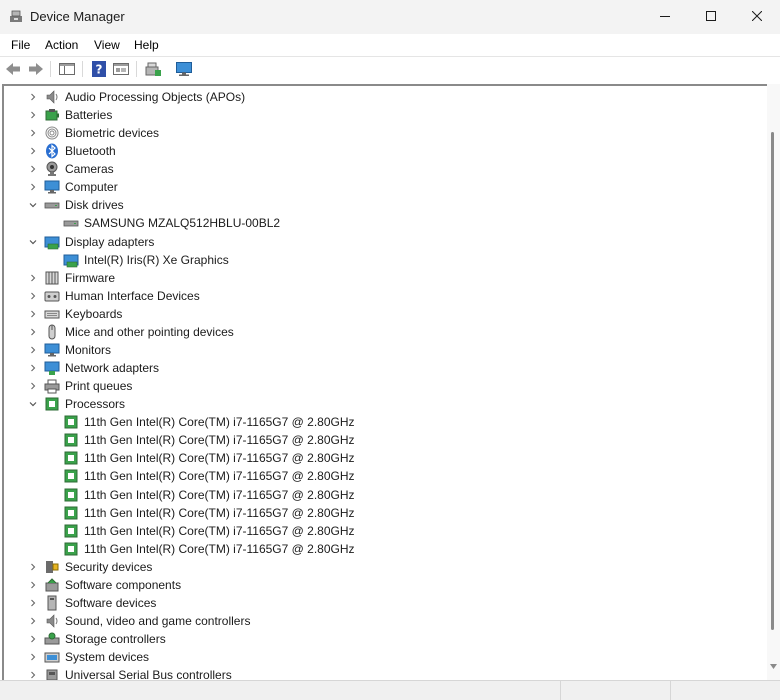  What do you see at coordinates (354, 223) in the screenshot?
I see `tree-device-row: SAMSUNG MZALQ512HBLU-00BL2` at bounding box center [354, 223].